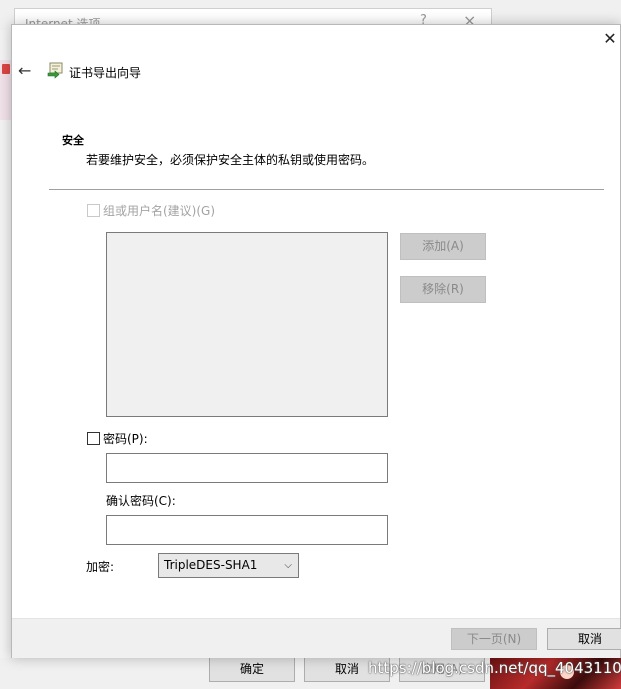 This screenshot has height=689, width=621. Describe the element at coordinates (100, 567) in the screenshot. I see `encryption-label: 加密:` at that location.